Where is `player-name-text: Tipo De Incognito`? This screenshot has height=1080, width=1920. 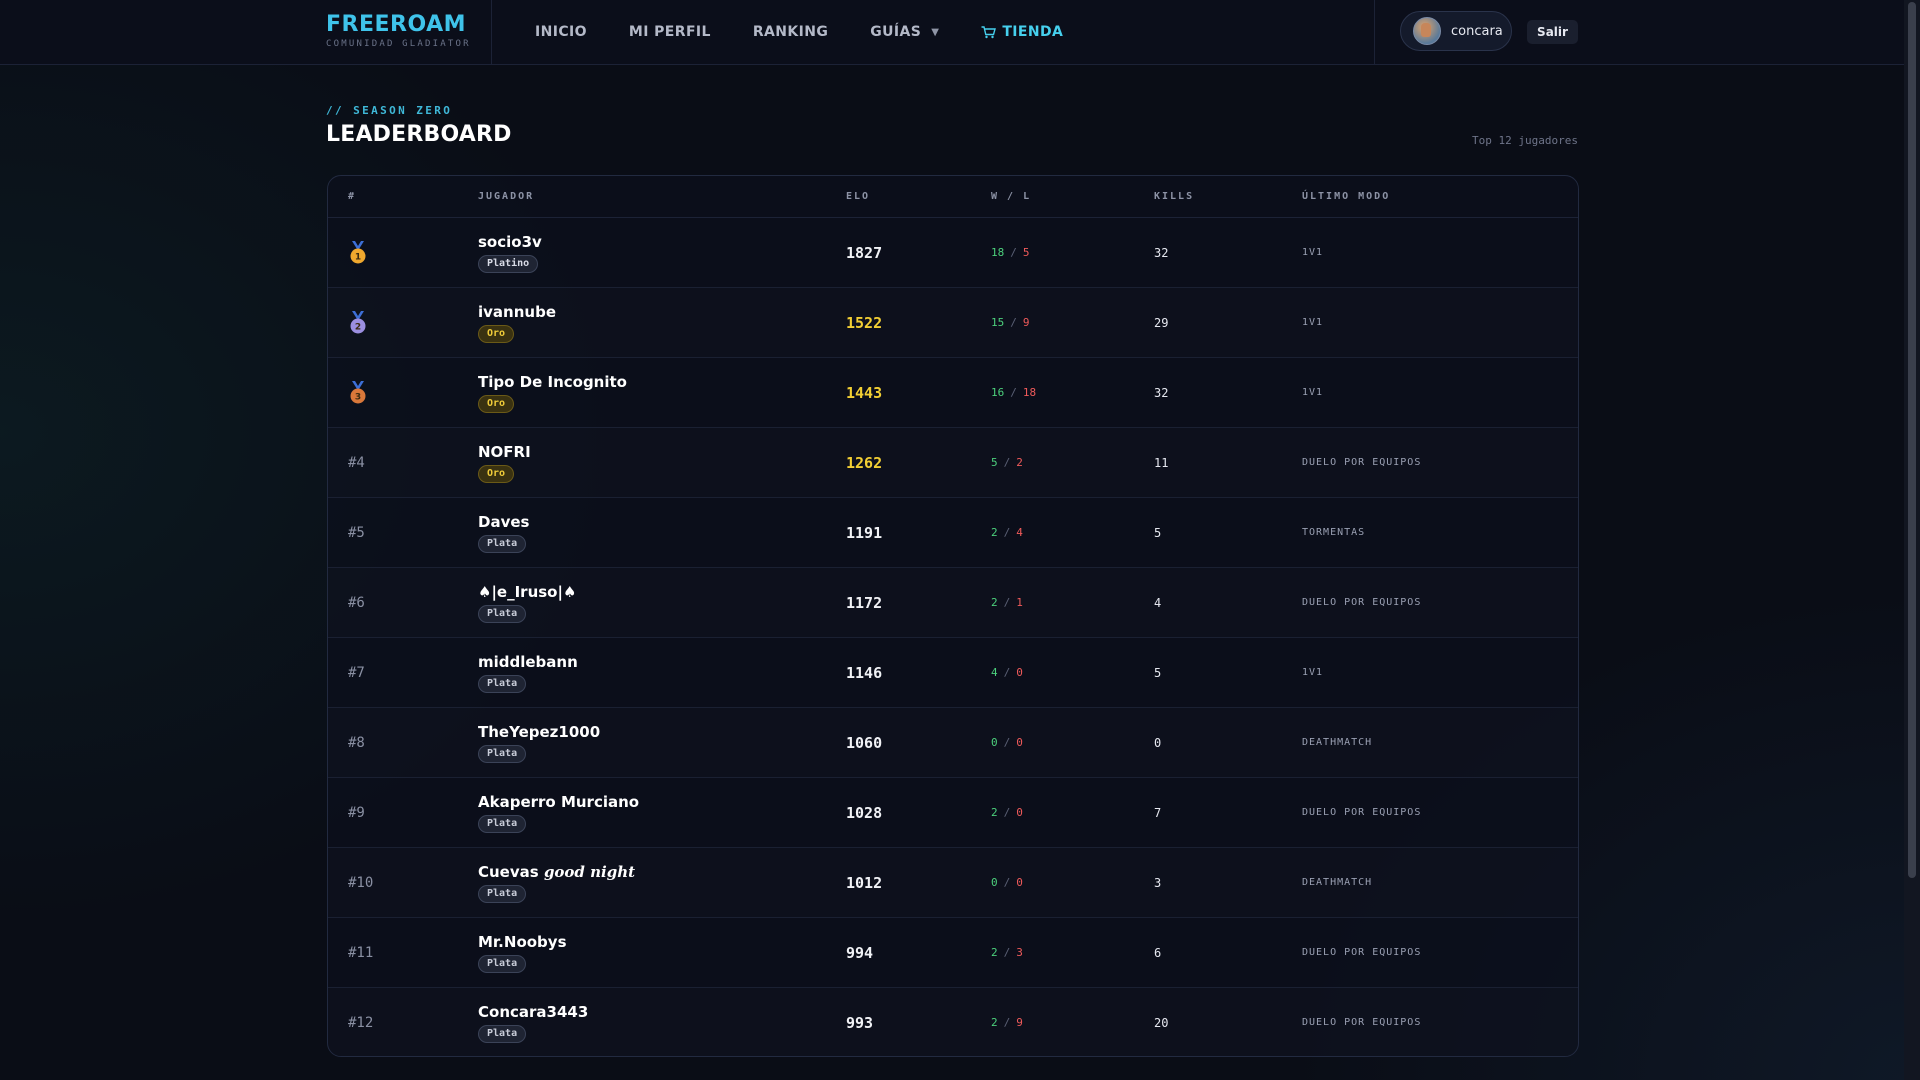
player-name-text: Tipo De Incognito is located at coordinates (552, 381).